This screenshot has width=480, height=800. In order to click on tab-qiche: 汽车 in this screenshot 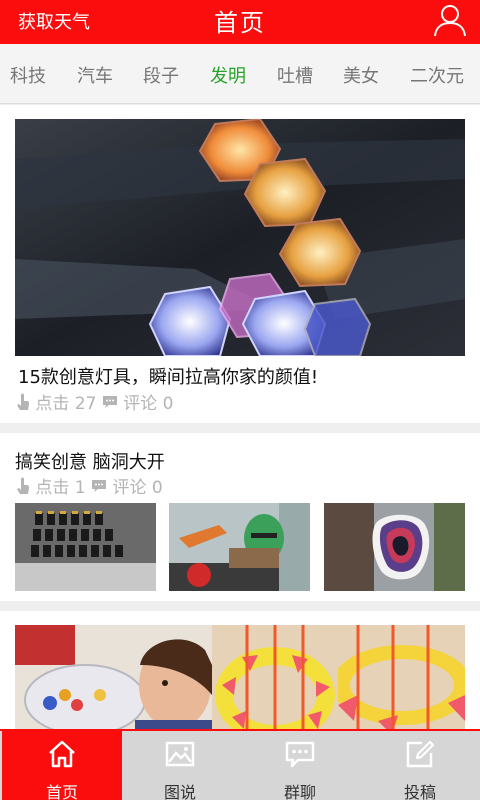, I will do `click(95, 75)`.